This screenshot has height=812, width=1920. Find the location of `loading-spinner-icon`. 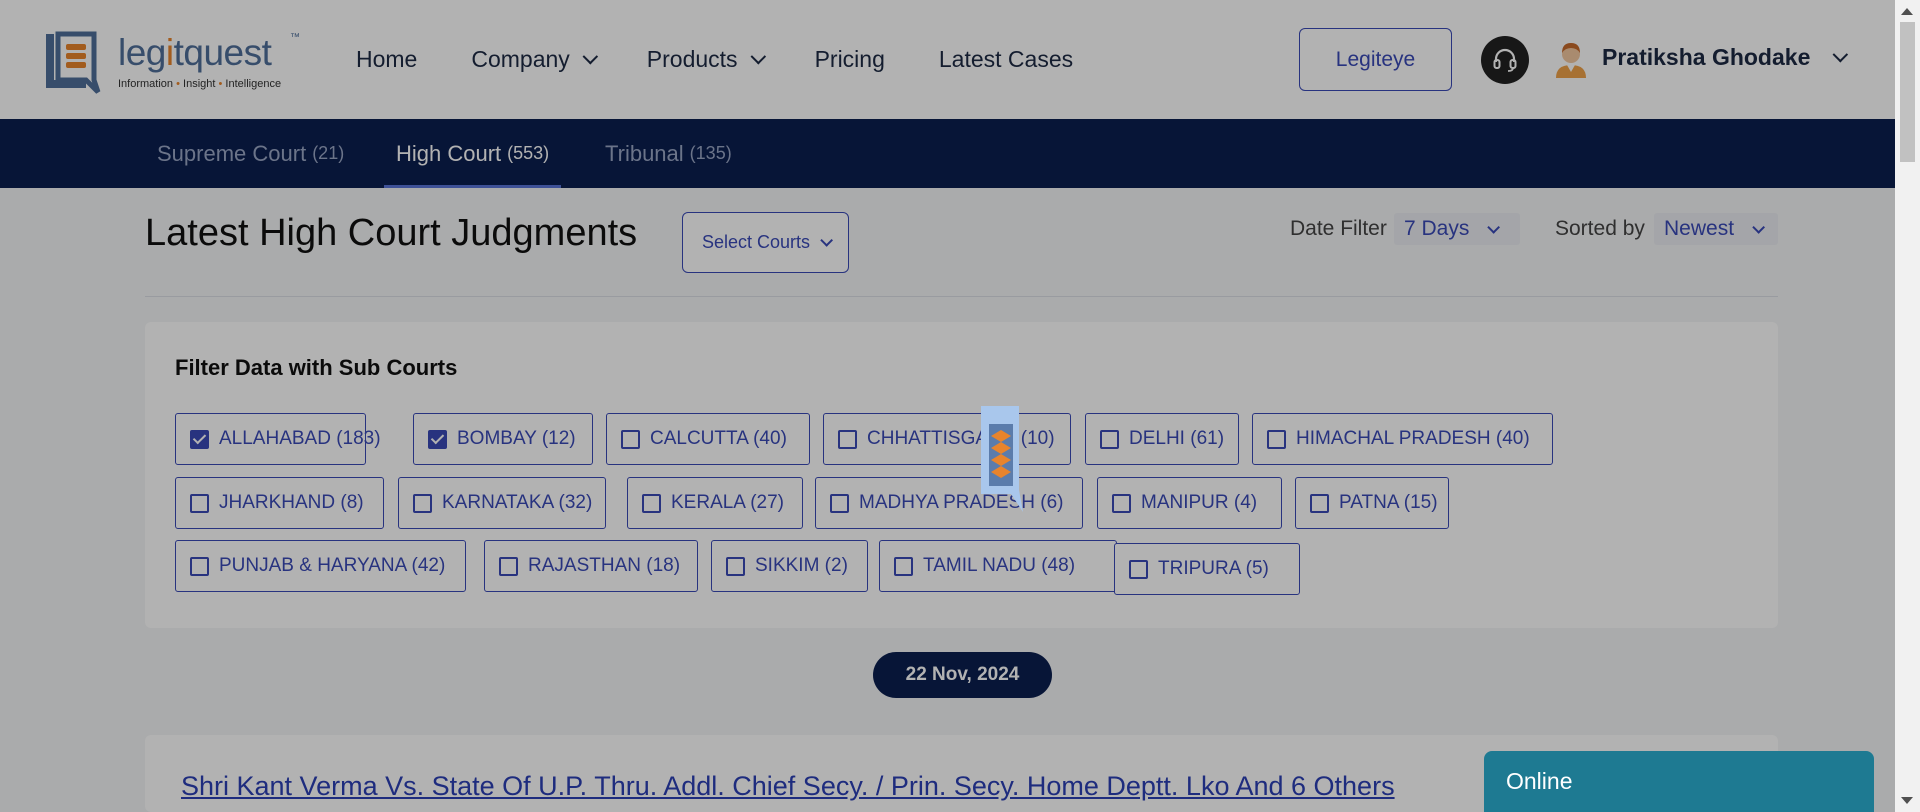

loading-spinner-icon is located at coordinates (1001, 459).